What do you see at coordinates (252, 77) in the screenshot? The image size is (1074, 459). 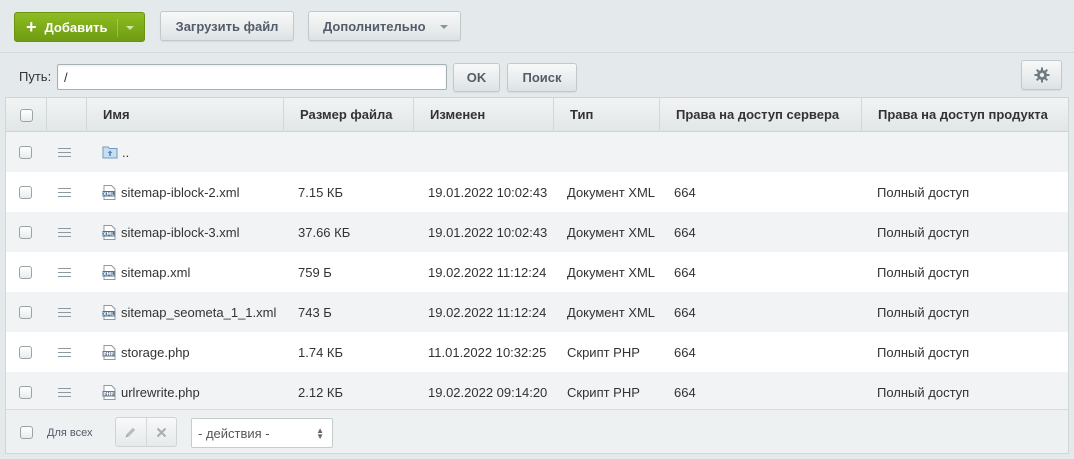 I see `path-input` at bounding box center [252, 77].